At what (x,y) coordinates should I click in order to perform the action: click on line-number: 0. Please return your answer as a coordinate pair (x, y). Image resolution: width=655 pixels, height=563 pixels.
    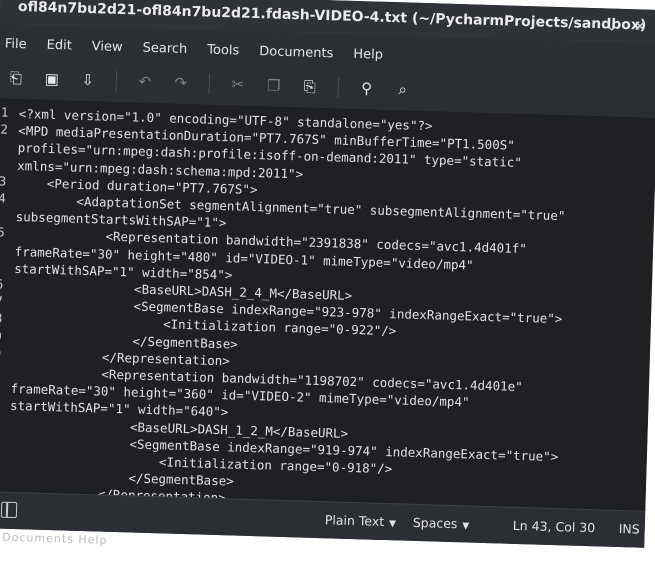
    Looking at the image, I should click on (0, 352).